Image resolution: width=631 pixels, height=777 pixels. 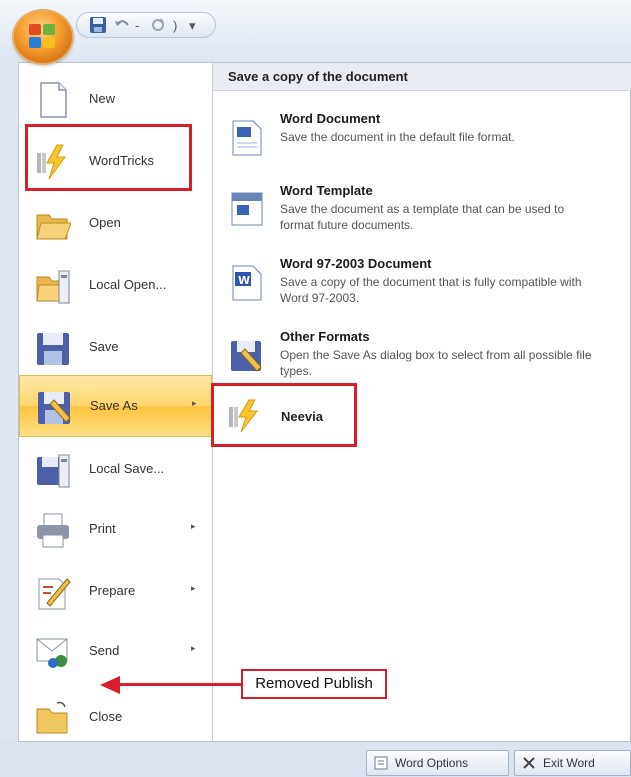 I want to click on other-formats-icon, so click(x=247, y=355).